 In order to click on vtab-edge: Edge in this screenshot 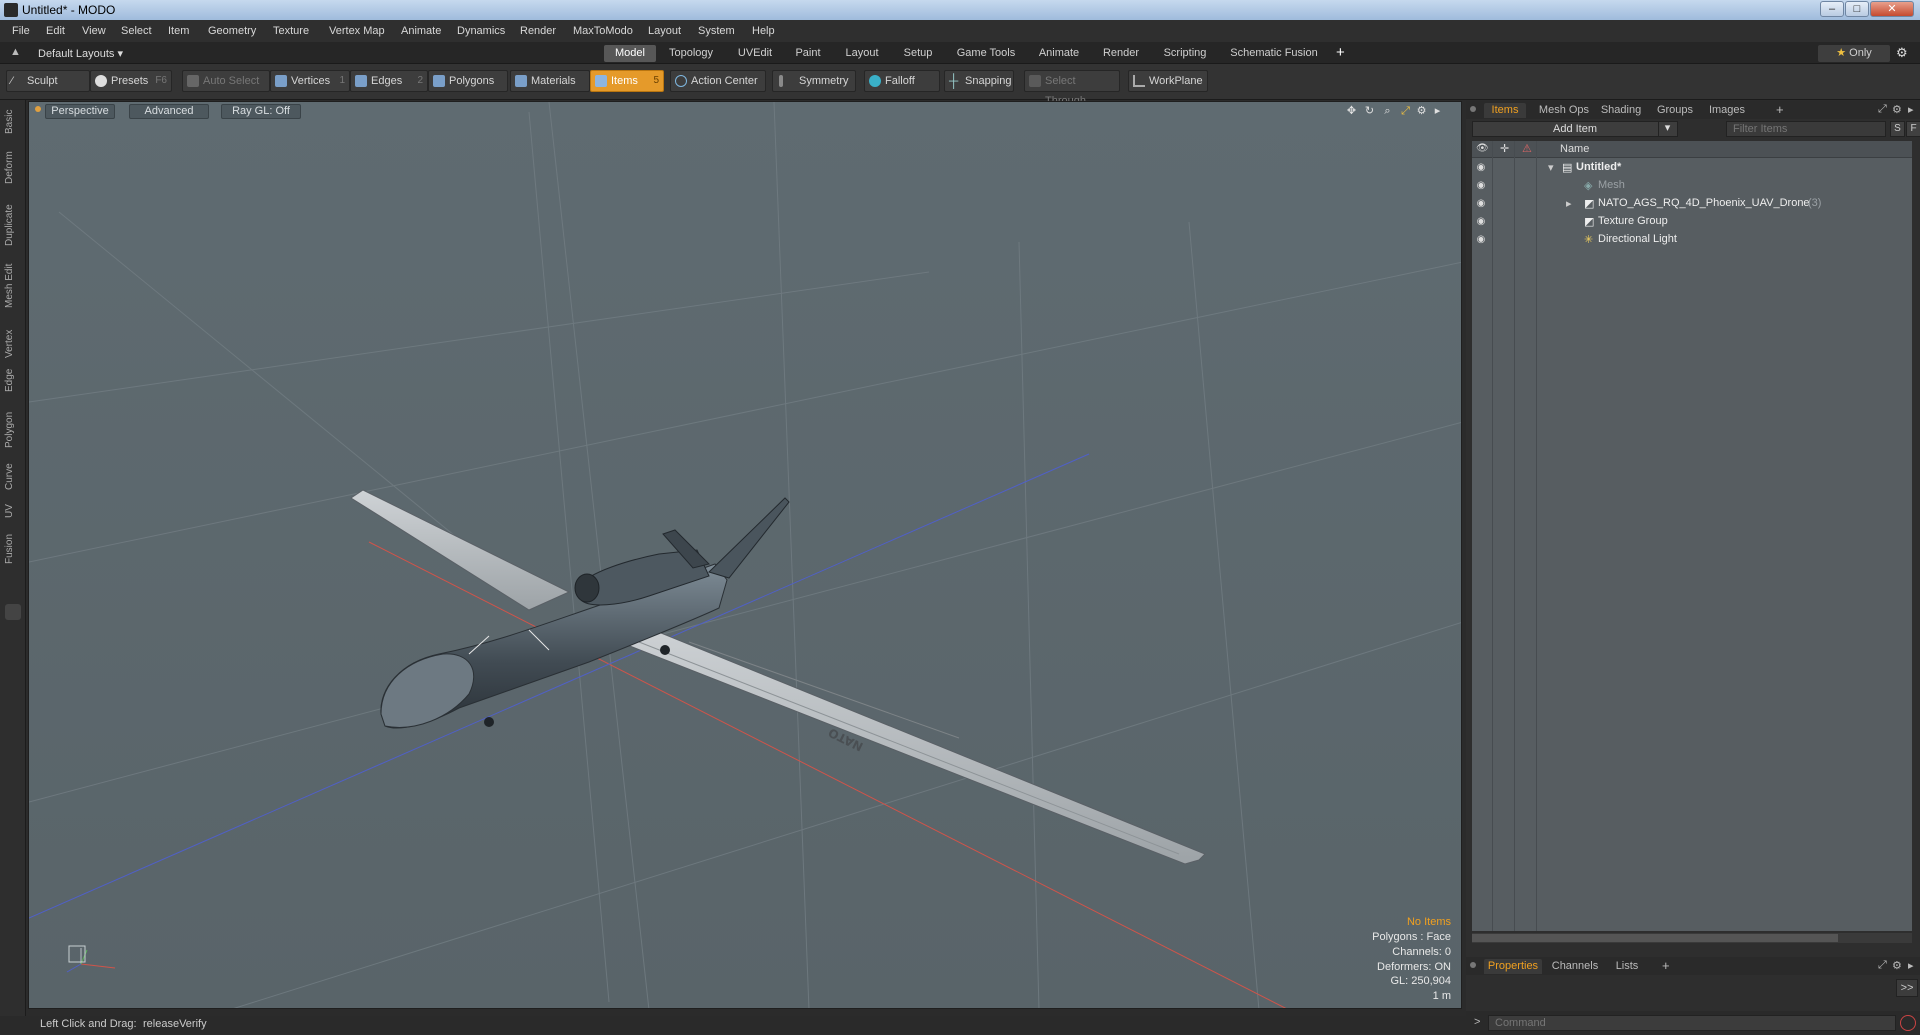, I will do `click(12, 377)`.